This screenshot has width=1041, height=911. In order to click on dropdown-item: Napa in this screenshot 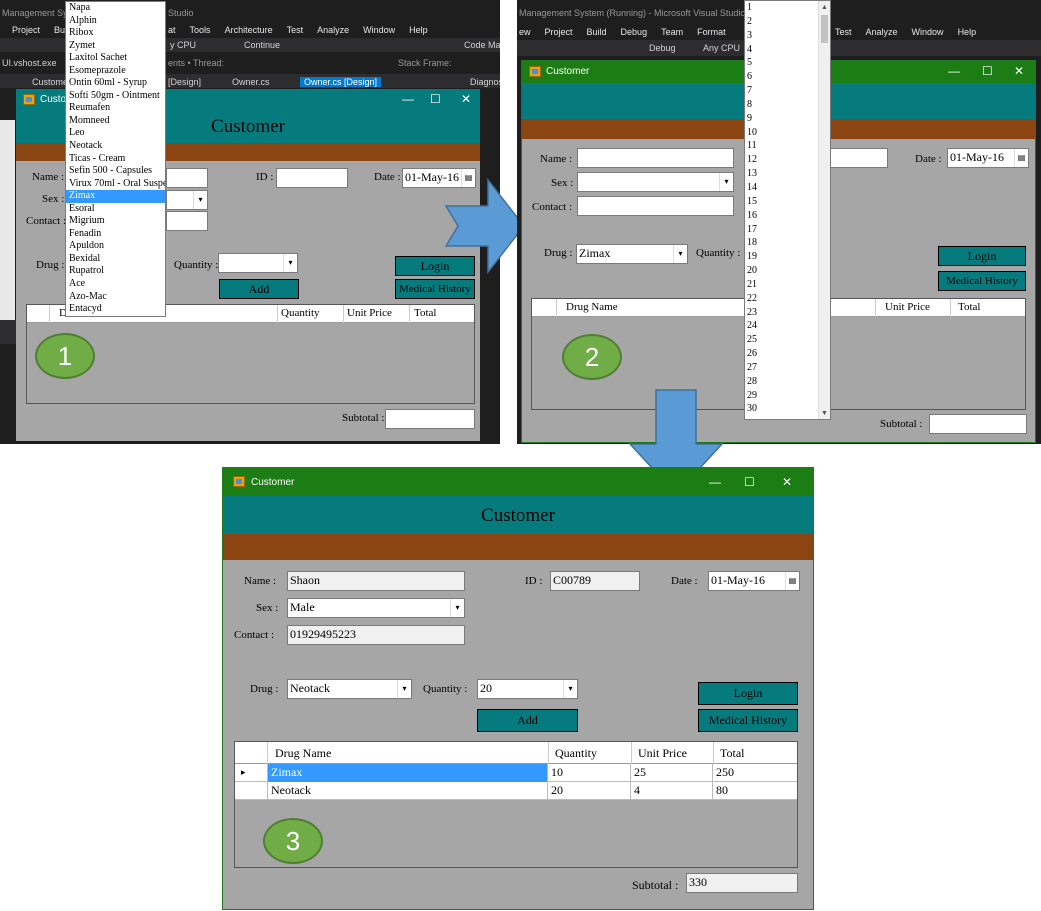, I will do `click(115, 8)`.